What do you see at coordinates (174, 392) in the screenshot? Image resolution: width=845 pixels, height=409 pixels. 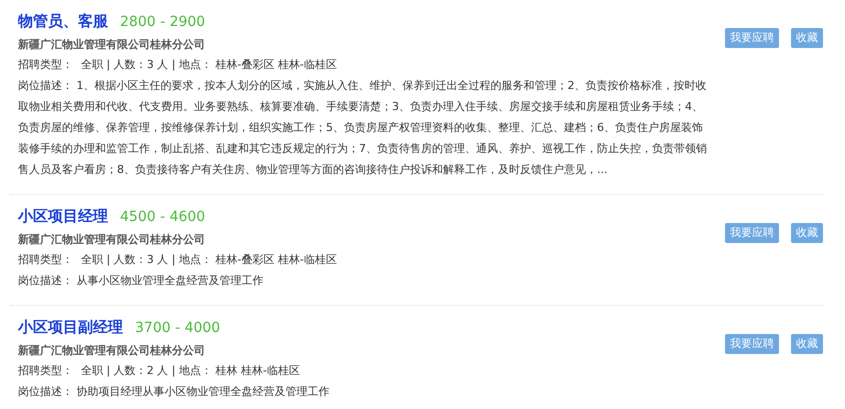 I see `job-description: 岗位描述： 协助项目经理从事小区物业管理全盘经营及管理工作` at bounding box center [174, 392].